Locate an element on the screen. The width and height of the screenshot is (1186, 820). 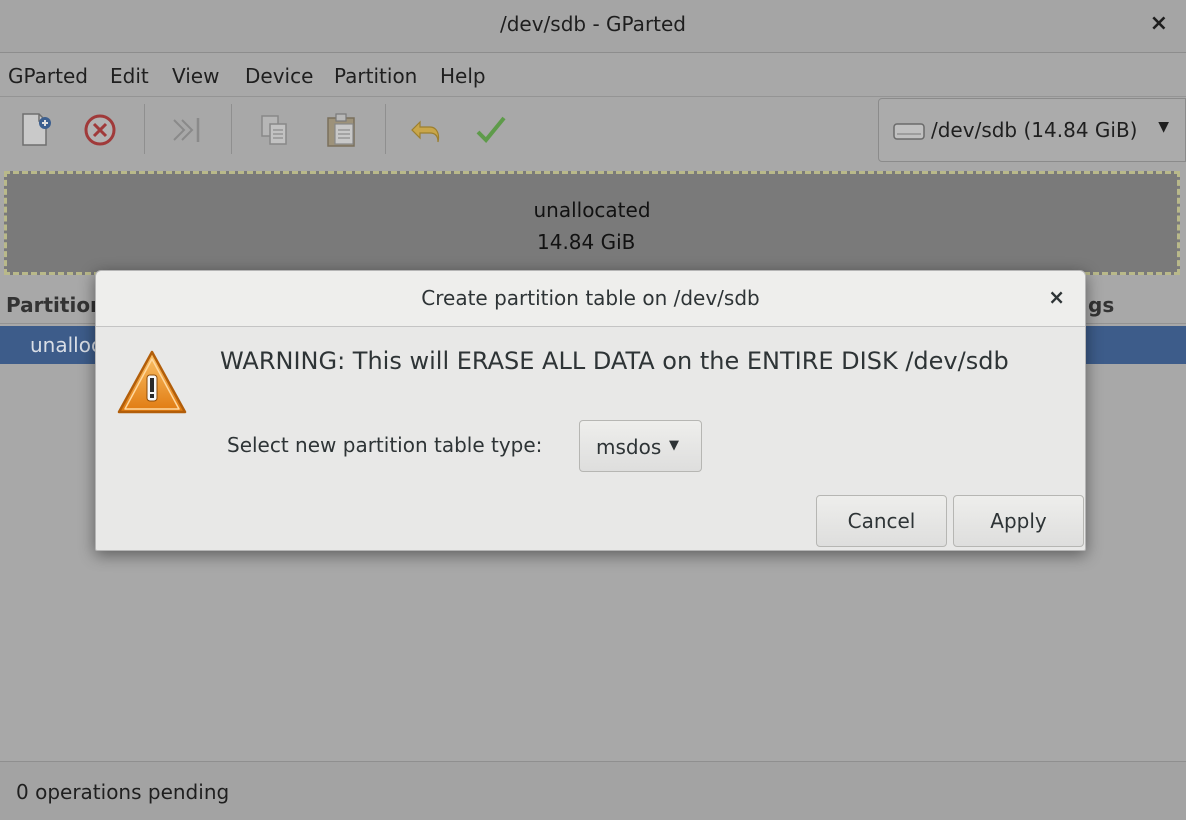
dialog-titlebar: Create partition table on /dev/sdb × is located at coordinates (590, 299).